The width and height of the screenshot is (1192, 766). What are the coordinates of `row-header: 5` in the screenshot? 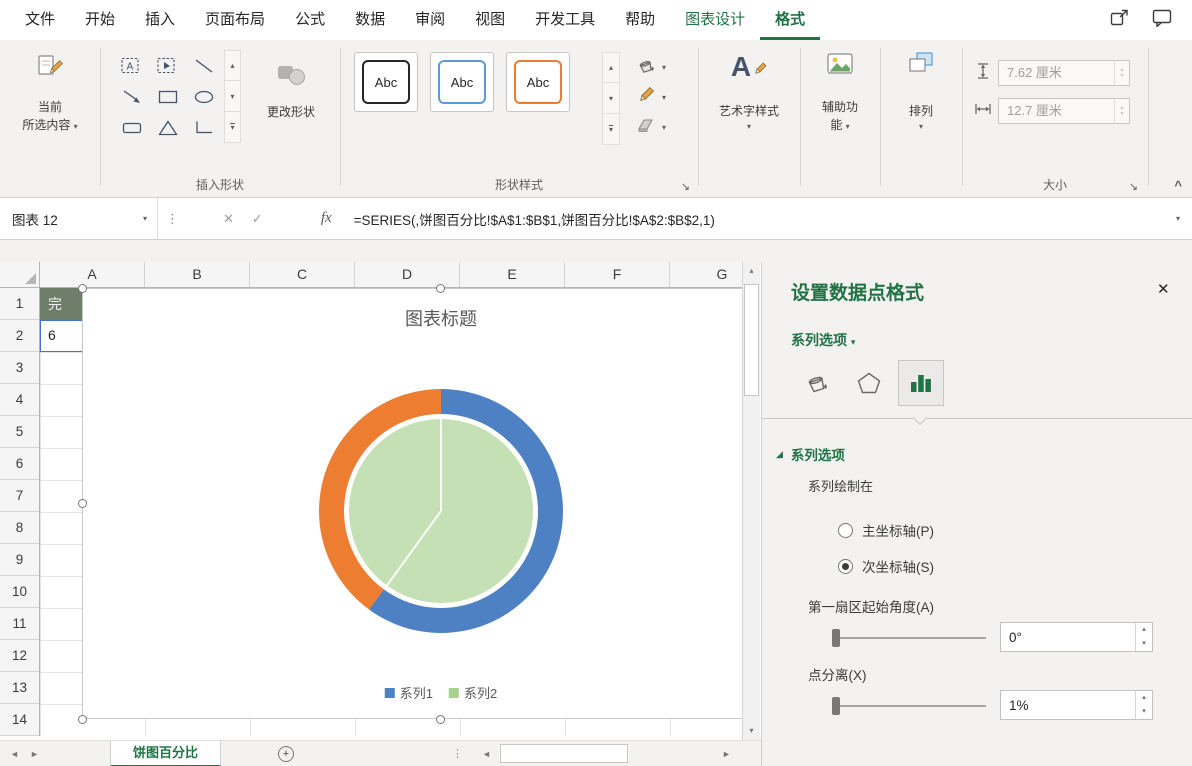 It's located at (19, 432).